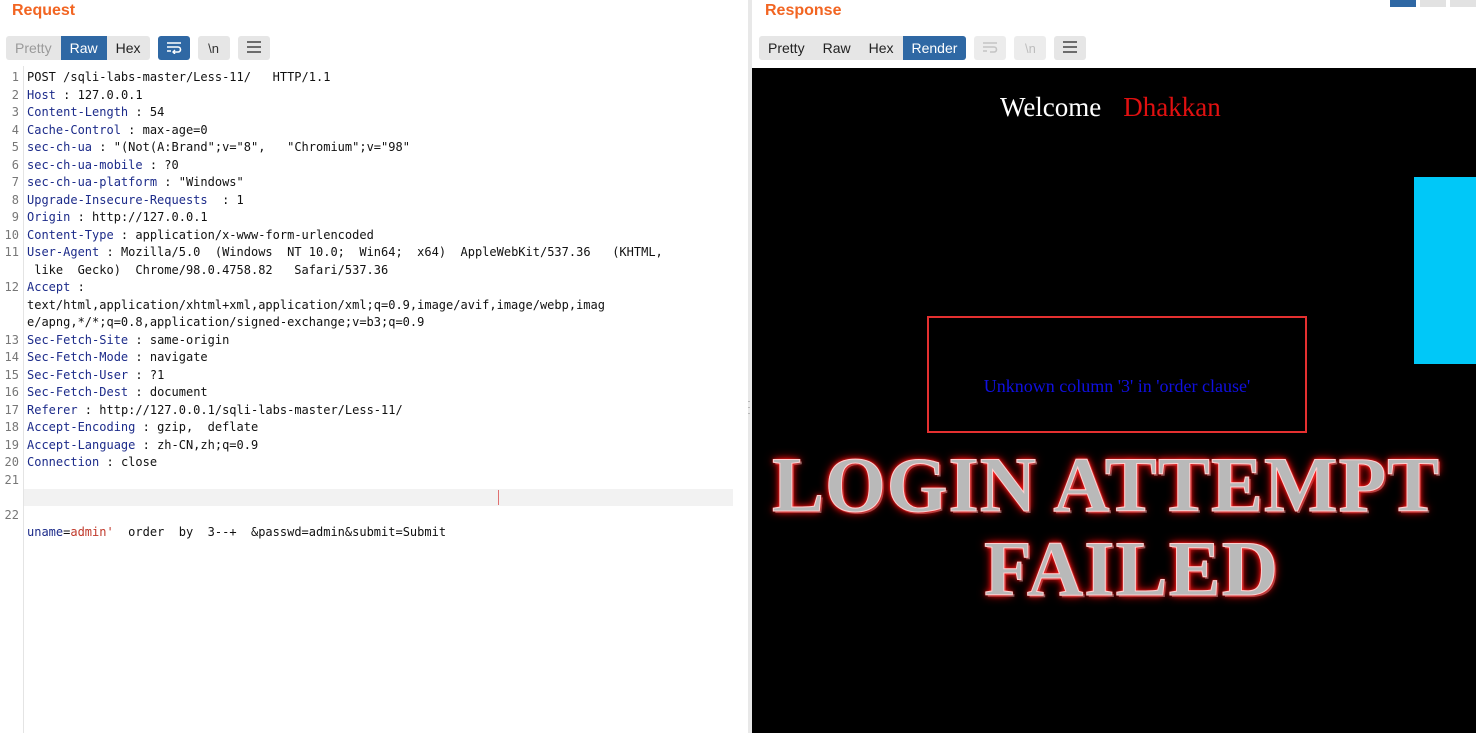  Describe the element at coordinates (63, 252) in the screenshot. I see `header-name: User-Agent` at that location.